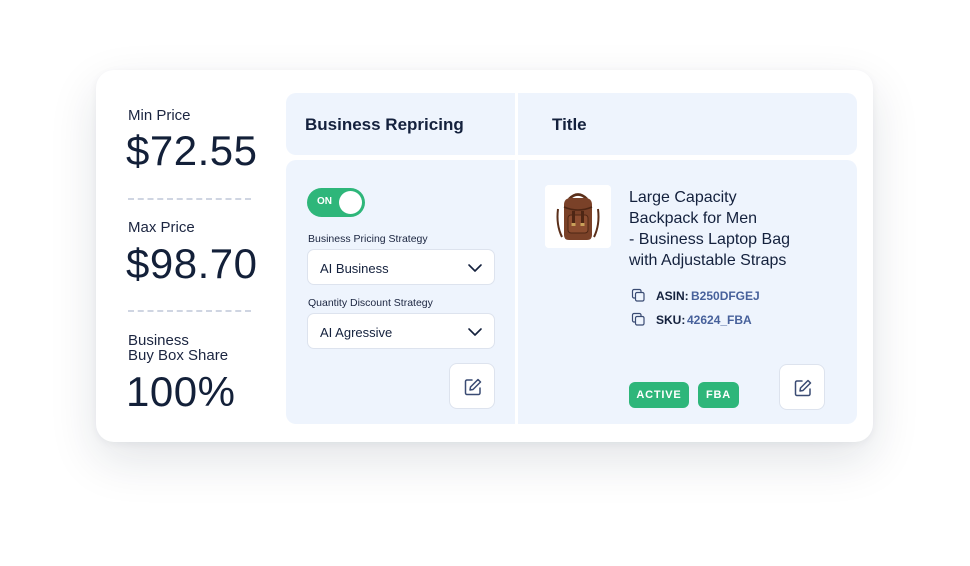 The width and height of the screenshot is (970, 566). What do you see at coordinates (719, 320) in the screenshot?
I see `sku-value: 42624_FBA` at bounding box center [719, 320].